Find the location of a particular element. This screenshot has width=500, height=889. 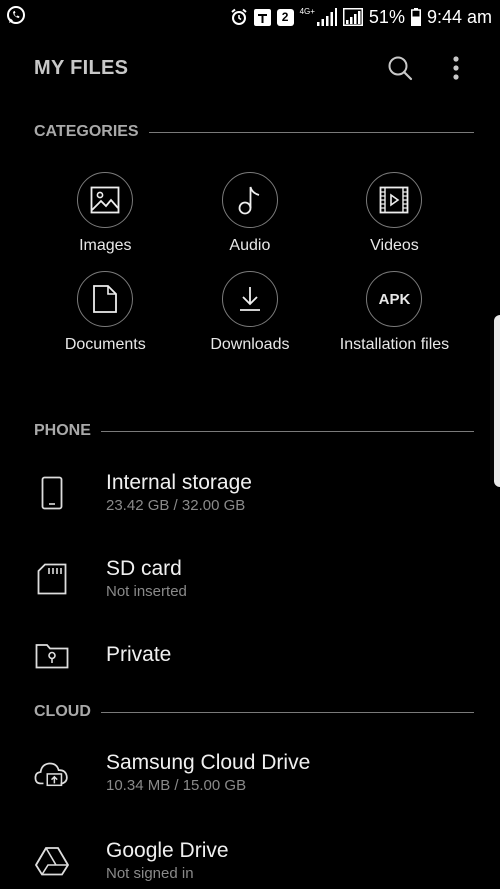

storage-internal: Internal storage 23.42 GB / 32.00 GB is located at coordinates (250, 493).